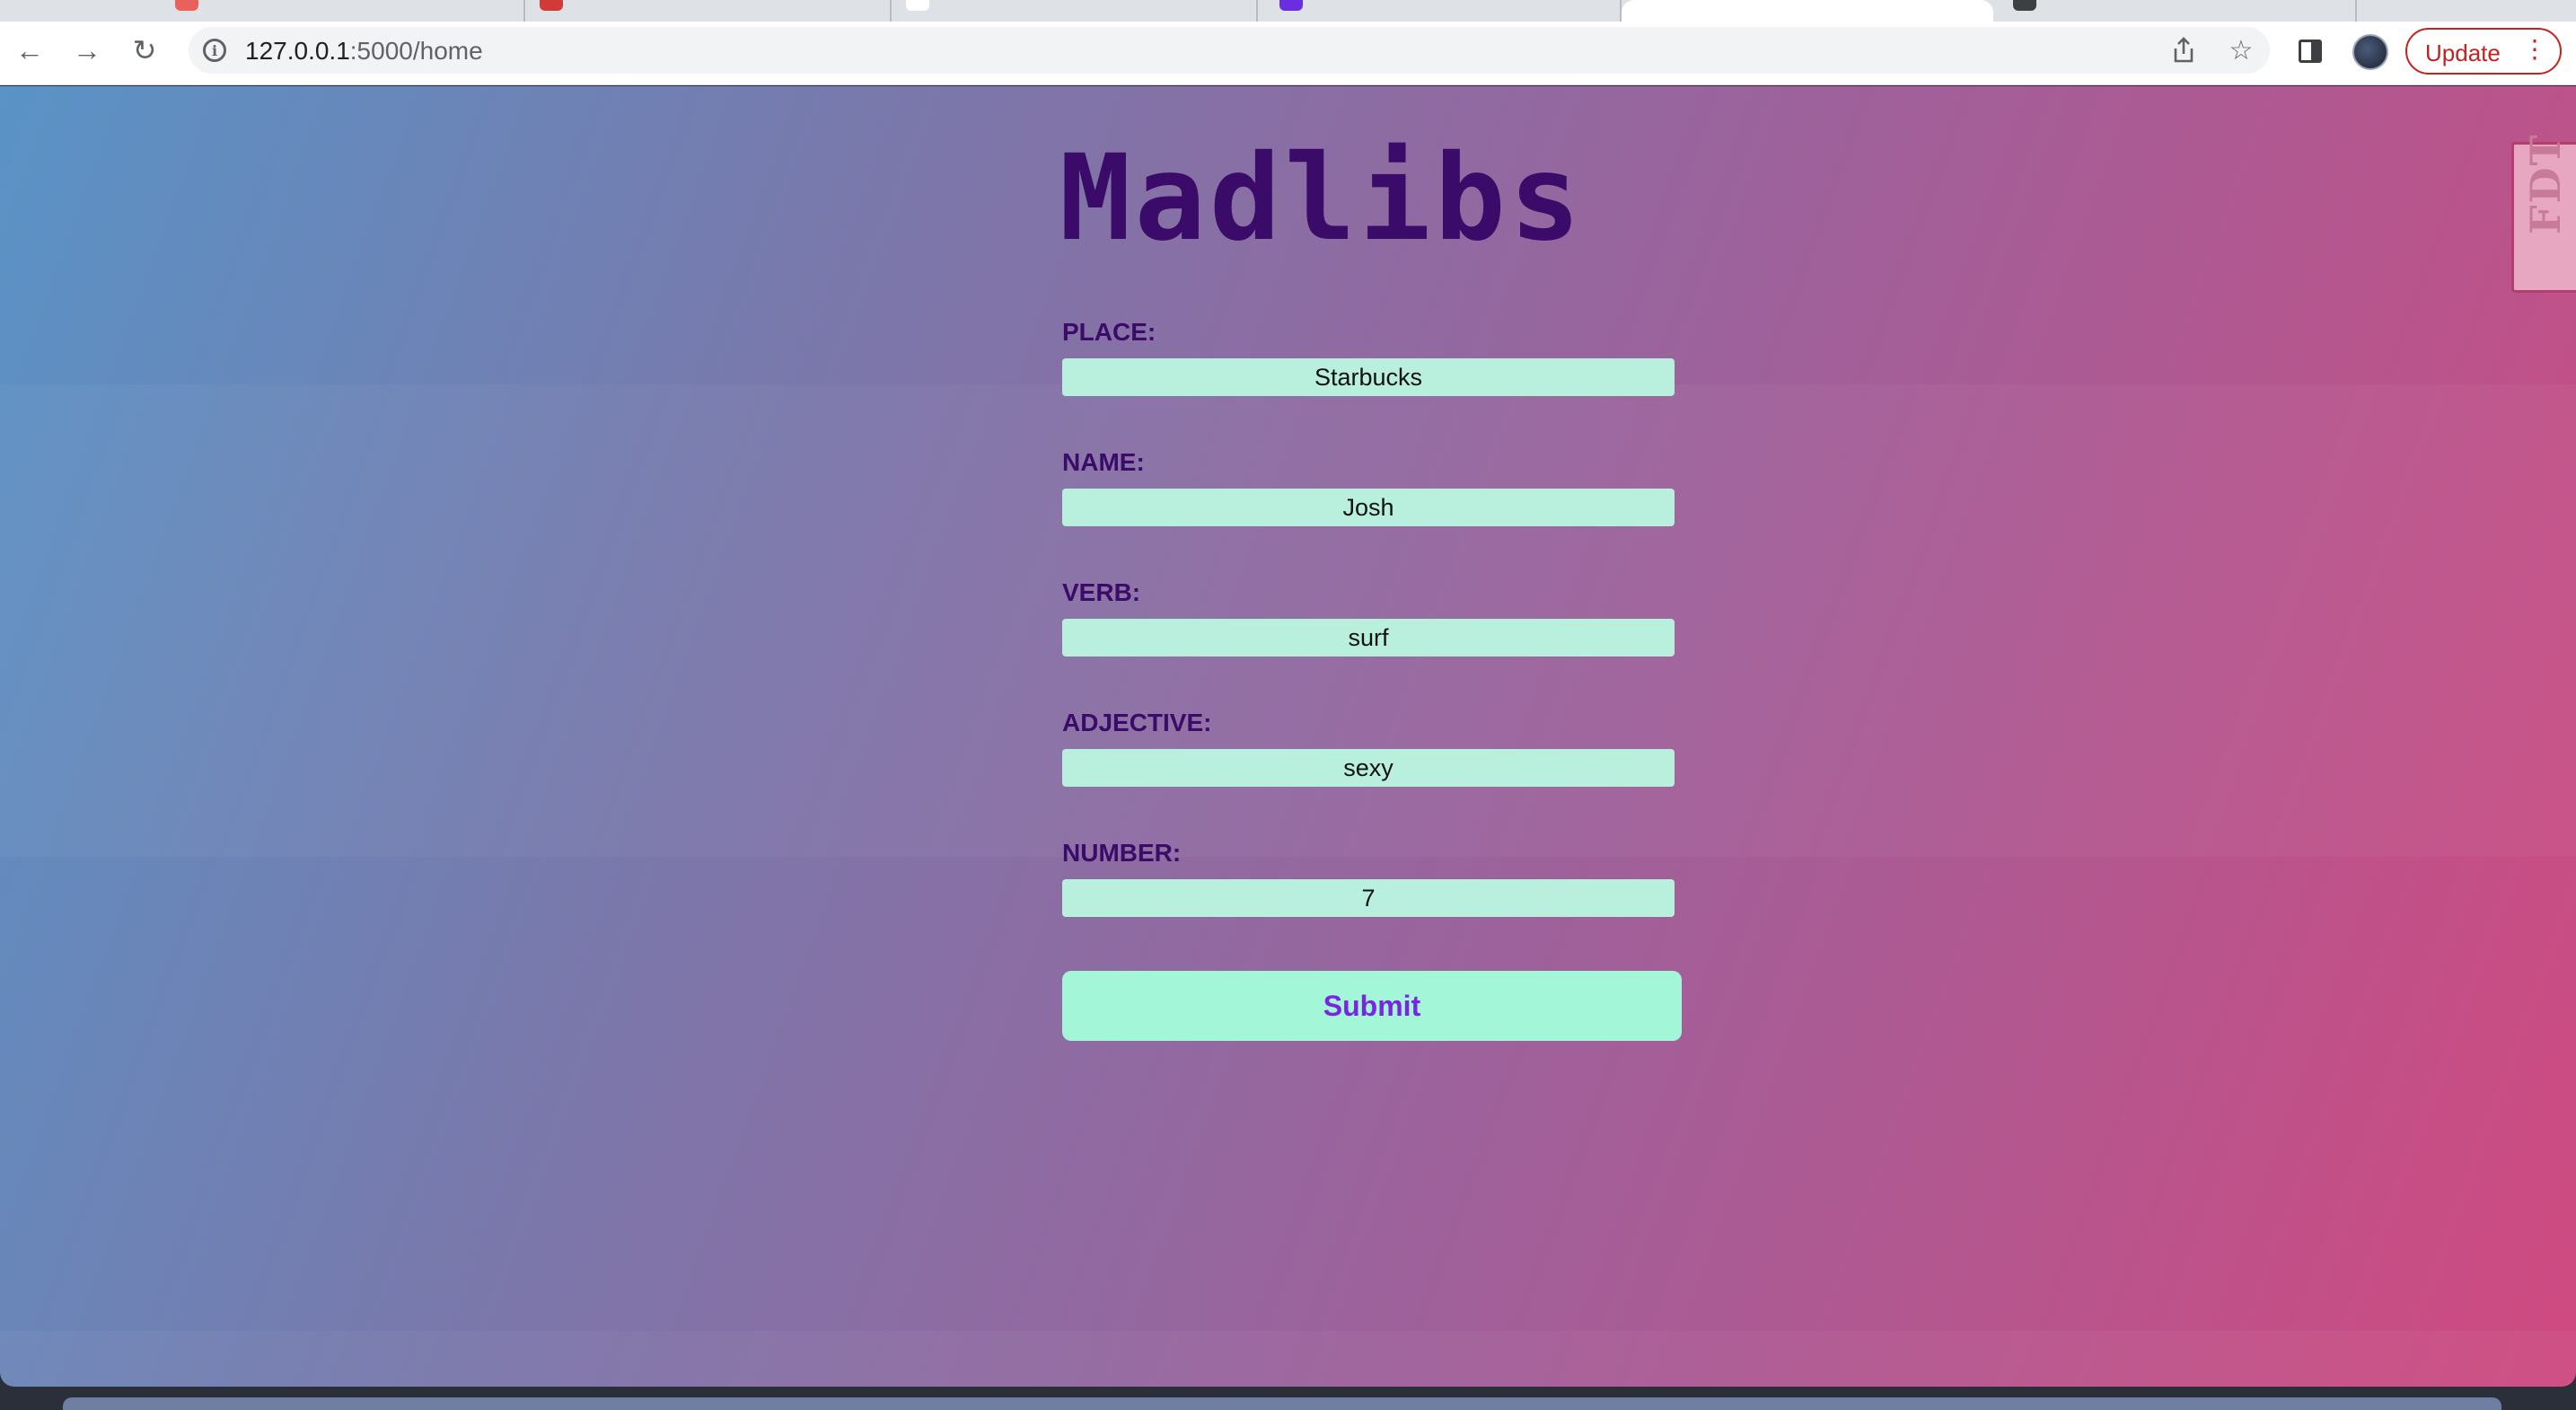  Describe the element at coordinates (2241, 50) in the screenshot. I see `bookmark-star-icon: ☆` at that location.